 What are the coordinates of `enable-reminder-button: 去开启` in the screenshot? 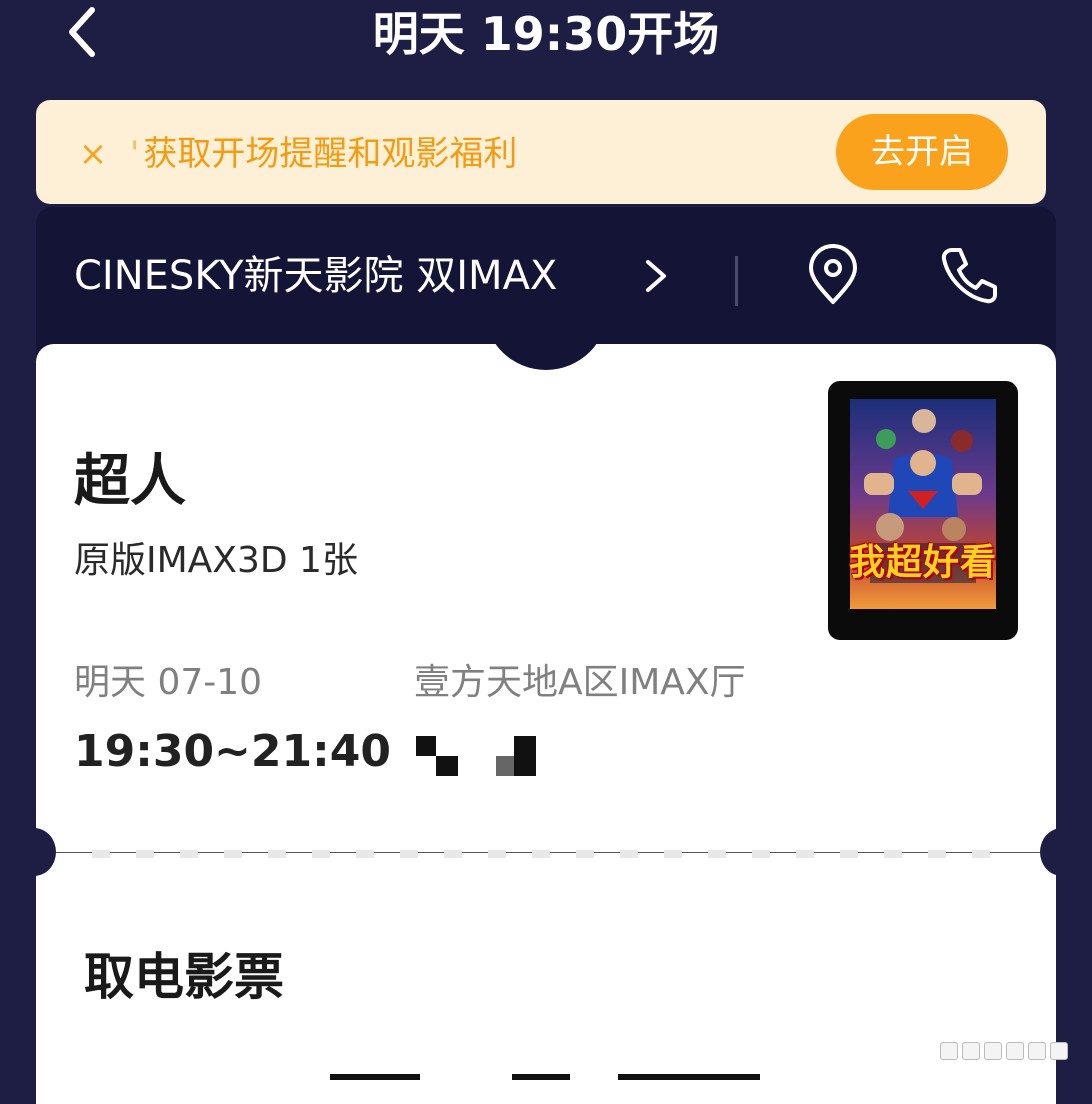 It's located at (922, 152).